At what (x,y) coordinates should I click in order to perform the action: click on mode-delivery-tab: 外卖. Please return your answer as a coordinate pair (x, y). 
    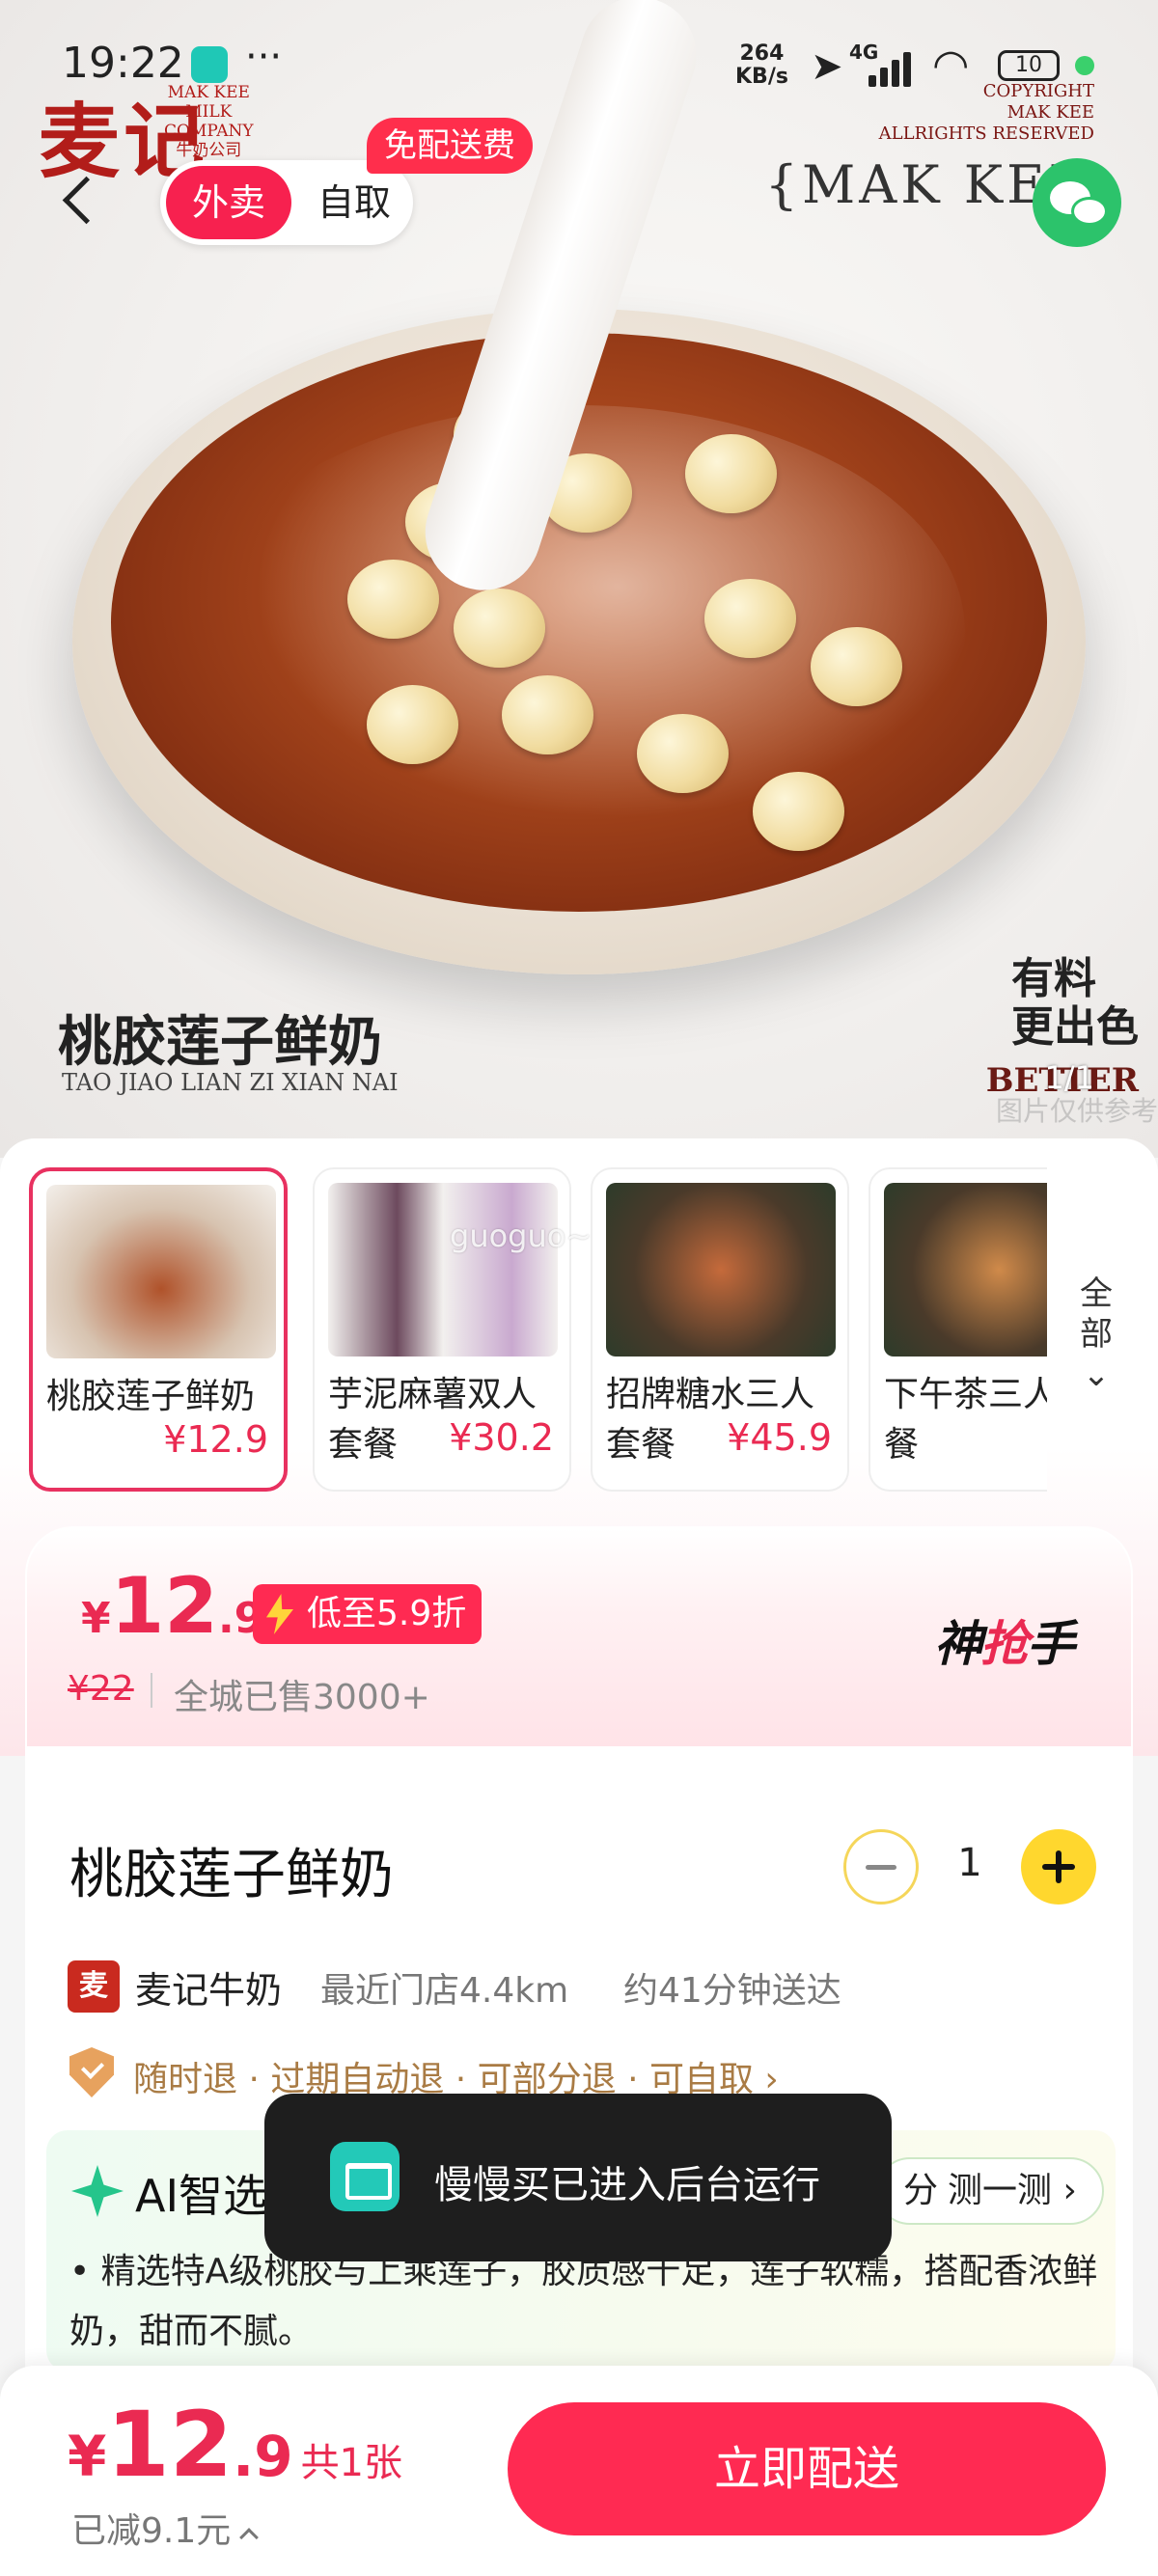
    Looking at the image, I should click on (228, 202).